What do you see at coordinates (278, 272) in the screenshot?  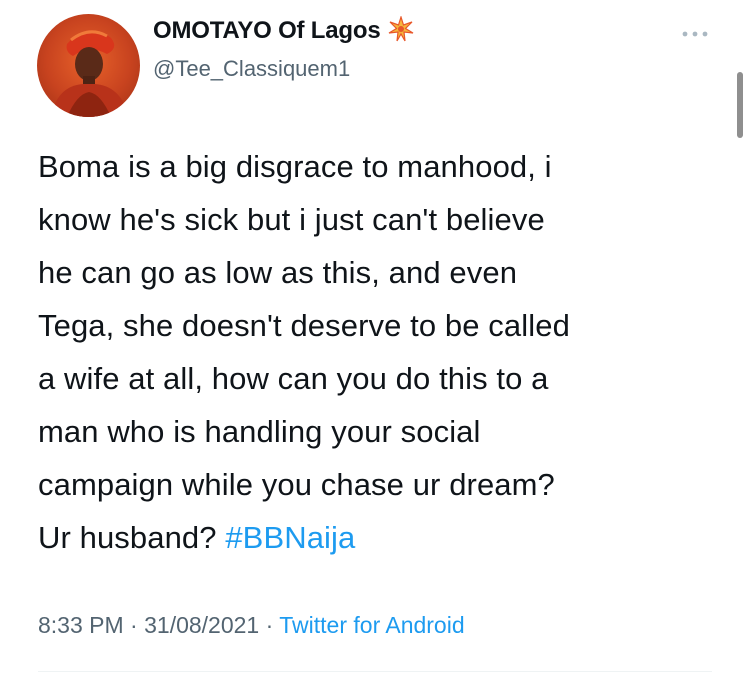 I see `tweet-line: he can go as low as this, and even` at bounding box center [278, 272].